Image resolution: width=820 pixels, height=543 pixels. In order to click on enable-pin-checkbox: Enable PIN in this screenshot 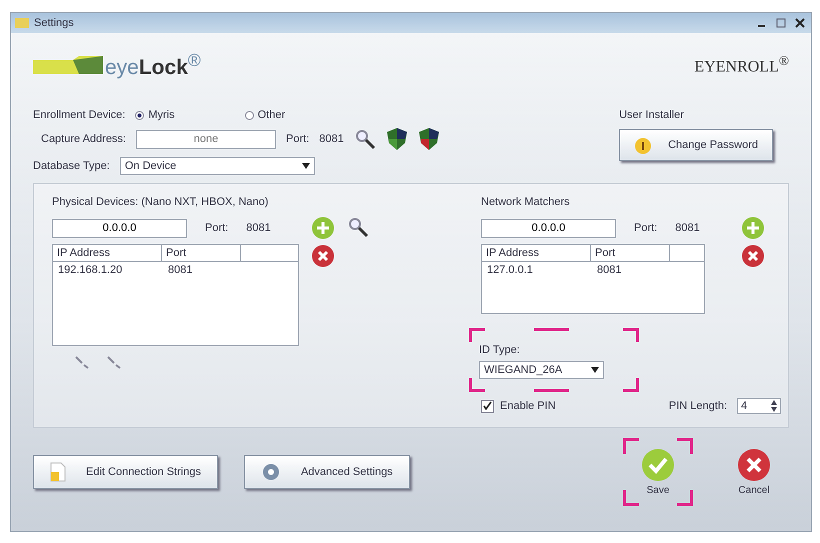, I will do `click(518, 406)`.